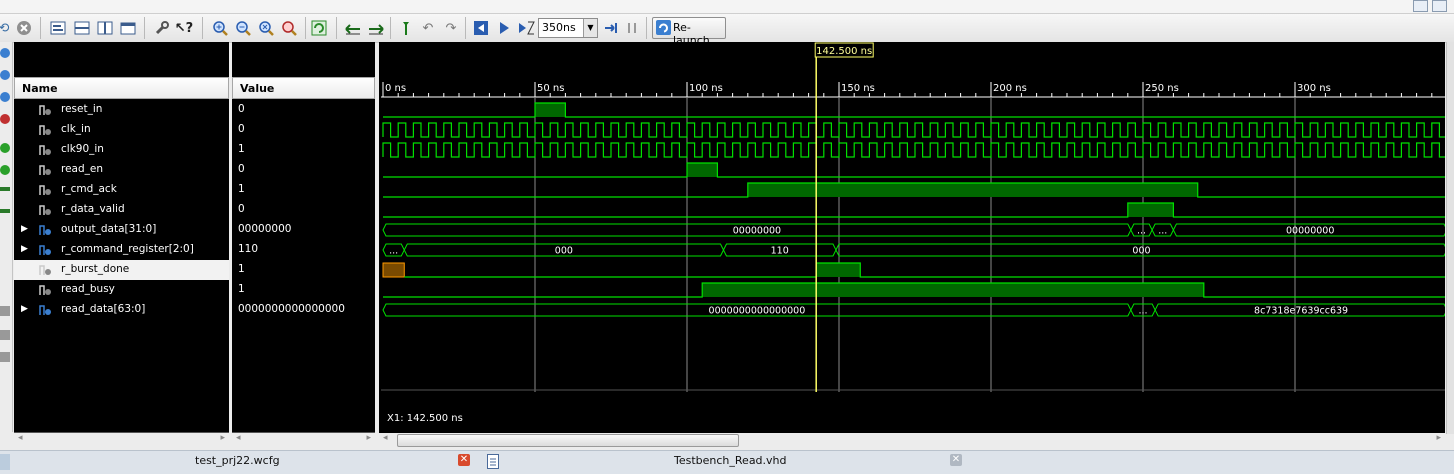 The height and width of the screenshot is (474, 1454). I want to click on signal-row: ▶ read_data[63:0], so click(121, 310).